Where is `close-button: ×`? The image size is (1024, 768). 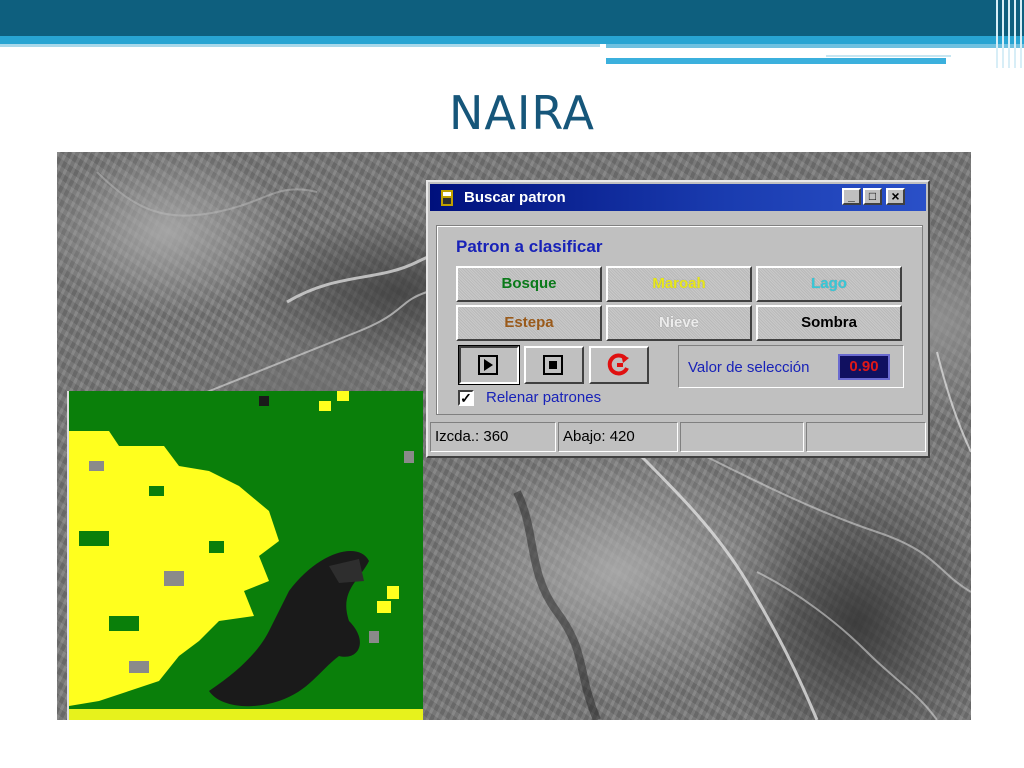 close-button: × is located at coordinates (895, 196).